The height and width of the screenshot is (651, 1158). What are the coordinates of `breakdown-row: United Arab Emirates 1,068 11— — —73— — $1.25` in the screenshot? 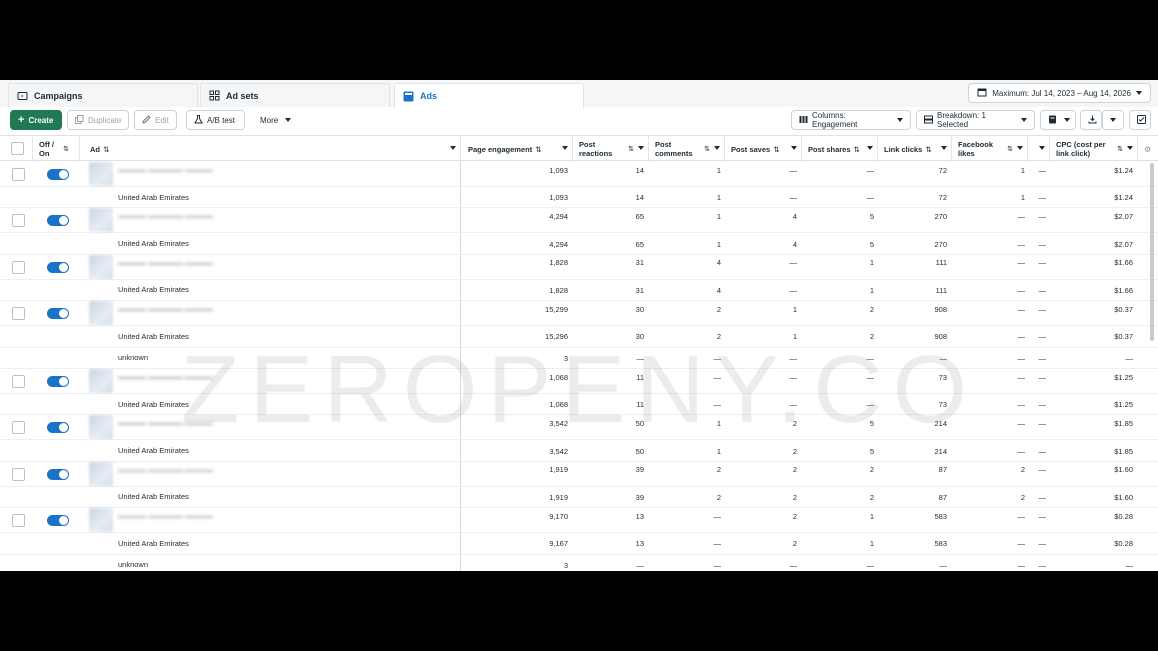 It's located at (579, 405).